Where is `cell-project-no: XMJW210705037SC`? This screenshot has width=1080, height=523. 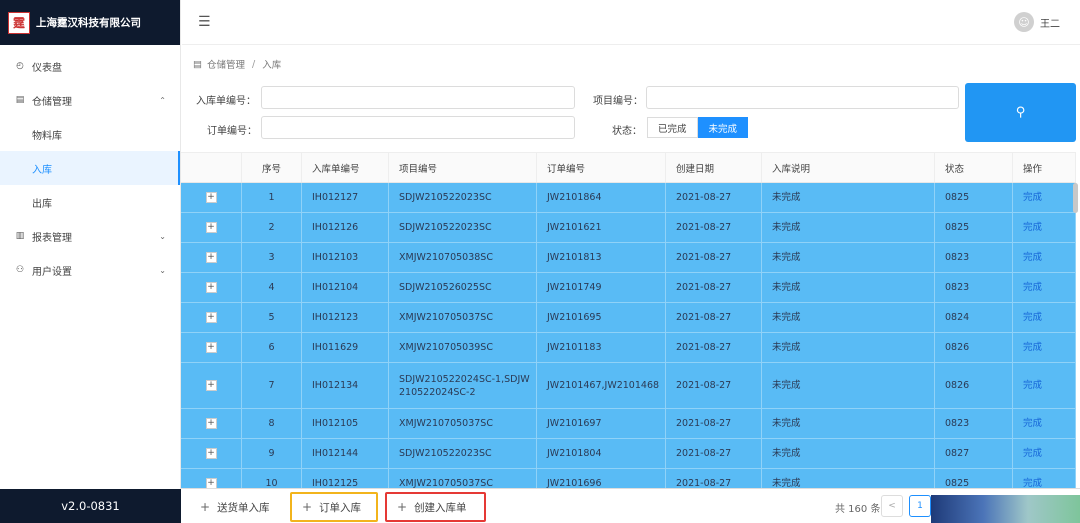 cell-project-no: XMJW210705037SC is located at coordinates (463, 423).